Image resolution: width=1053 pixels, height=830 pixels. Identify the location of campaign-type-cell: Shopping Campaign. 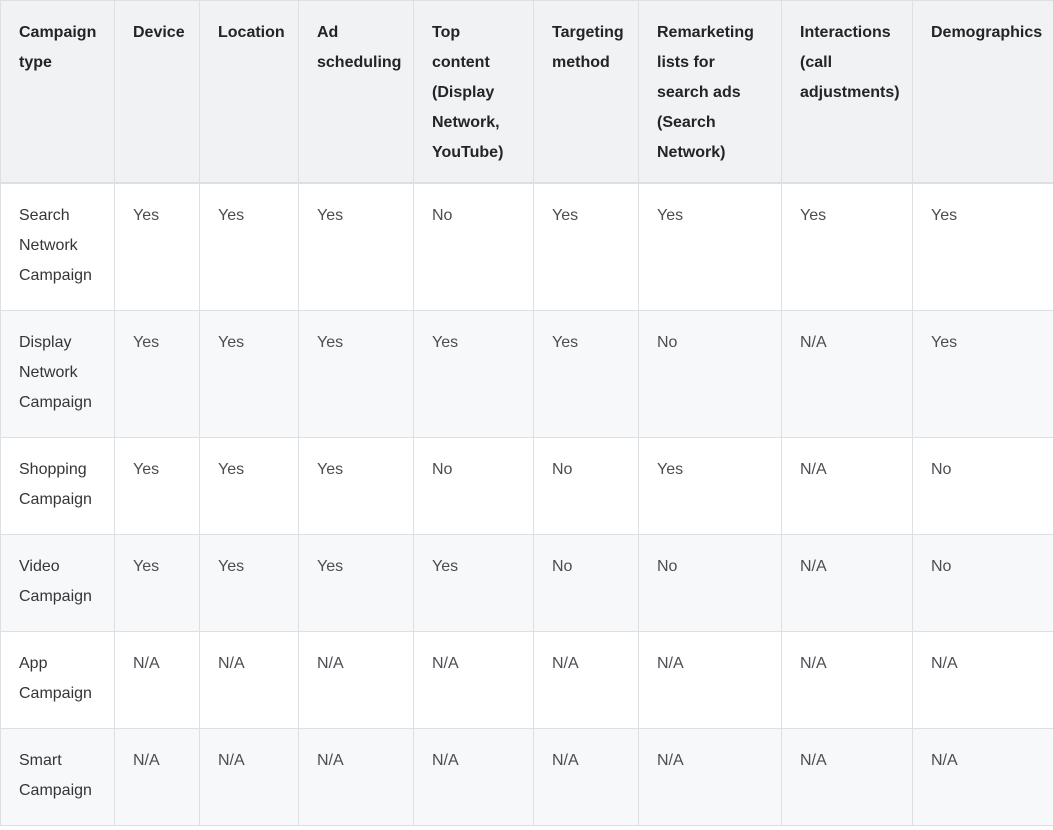
(57, 485).